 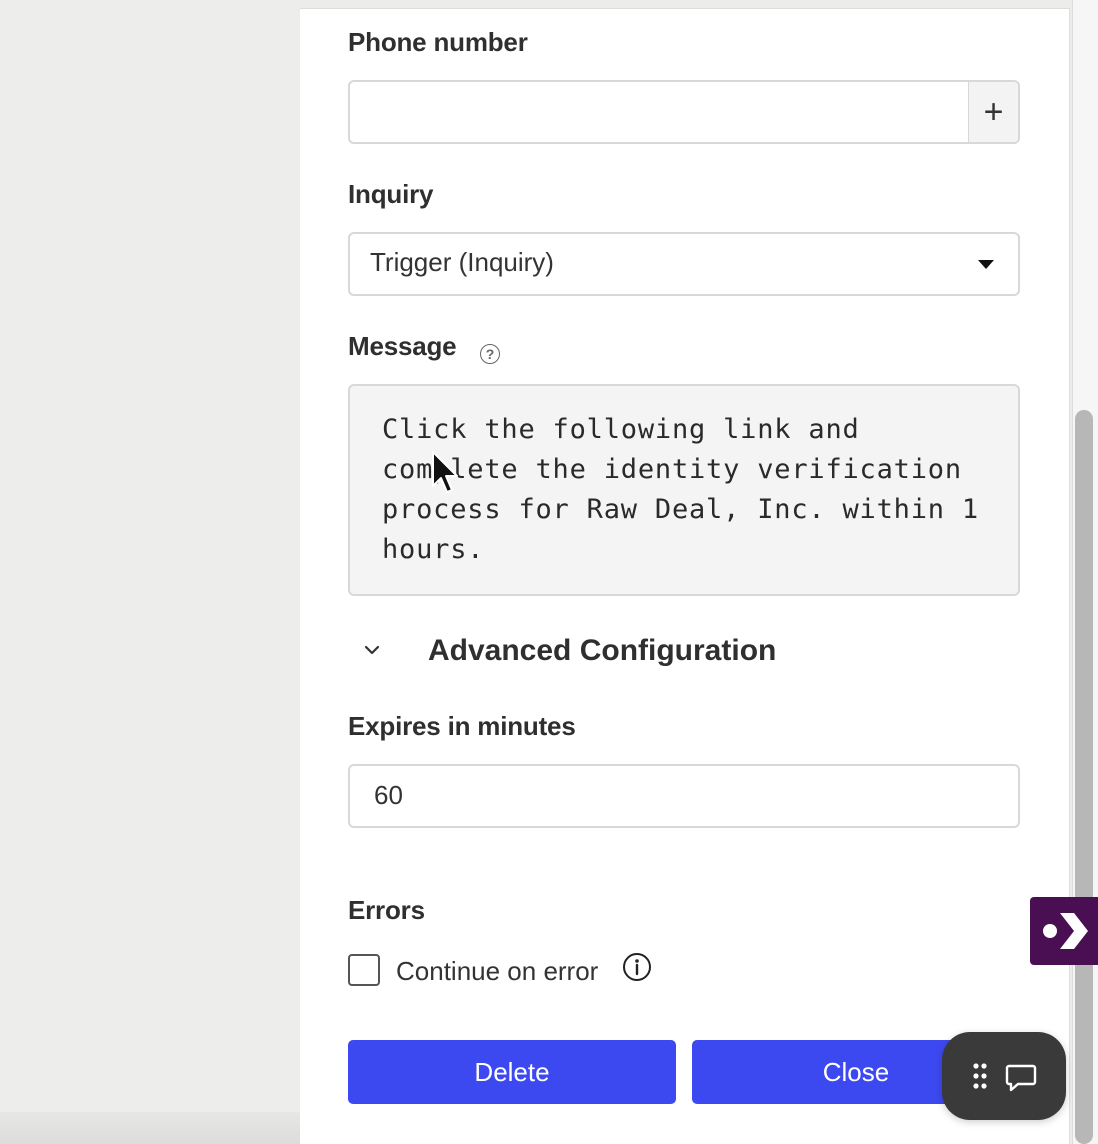 What do you see at coordinates (402, 346) in the screenshot?
I see `message-label: Message` at bounding box center [402, 346].